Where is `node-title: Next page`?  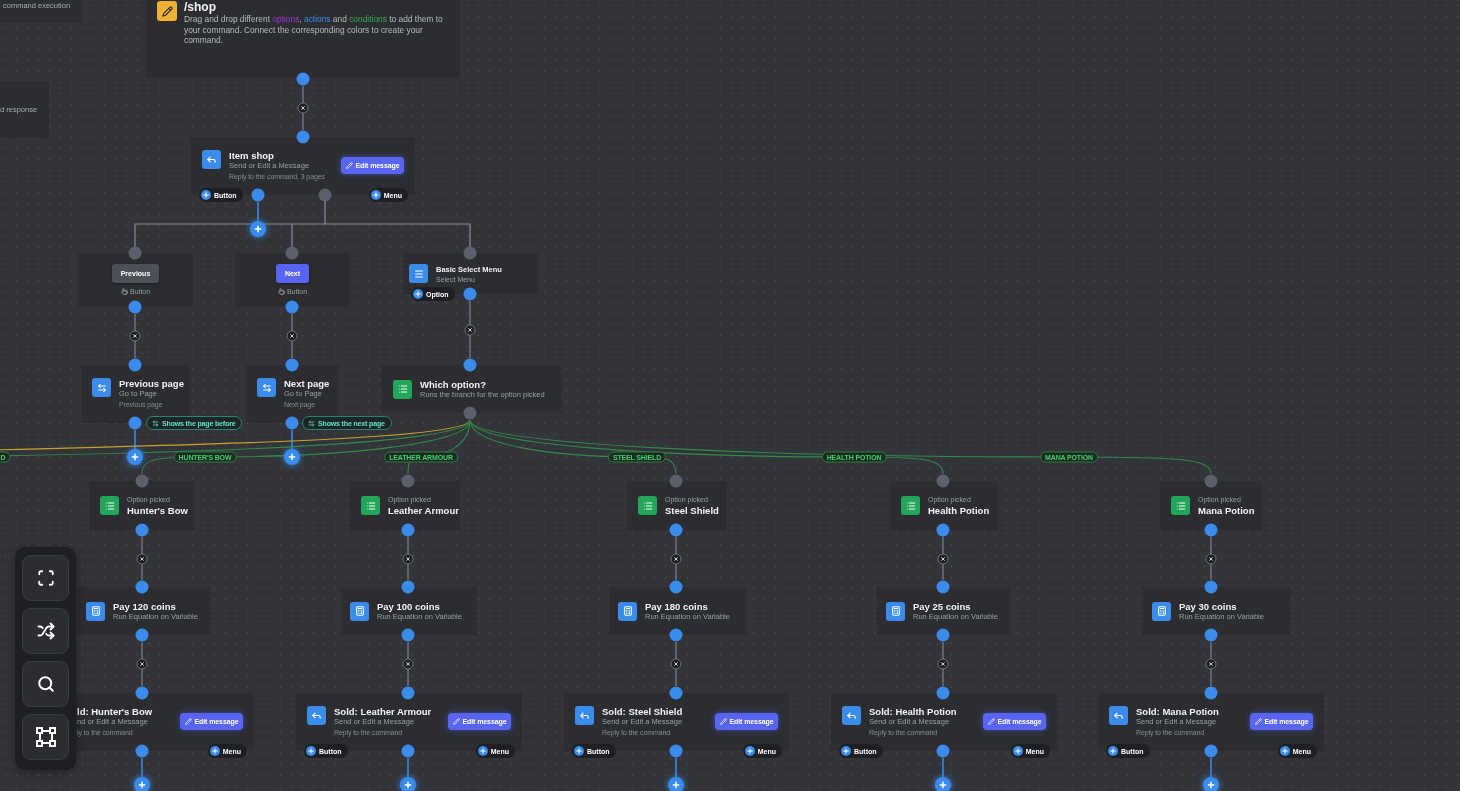
node-title: Next page is located at coordinates (307, 383).